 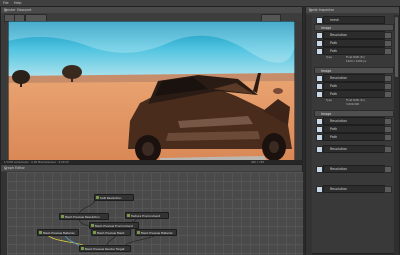 I want to click on graph-node-mesh-preview-resolution: Mesh Preview Resolution, so click(x=84, y=216).